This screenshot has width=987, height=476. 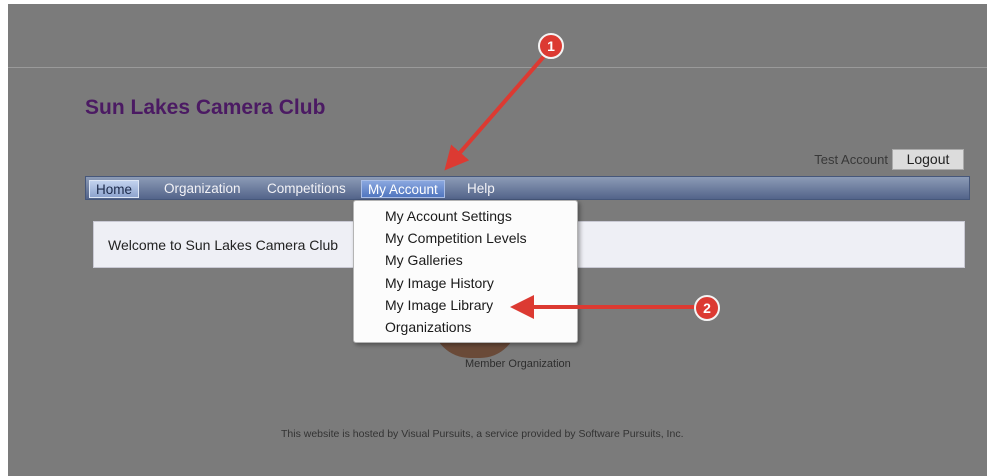 What do you see at coordinates (424, 260) in the screenshot?
I see `menu-item-my-galleries: My Galleries` at bounding box center [424, 260].